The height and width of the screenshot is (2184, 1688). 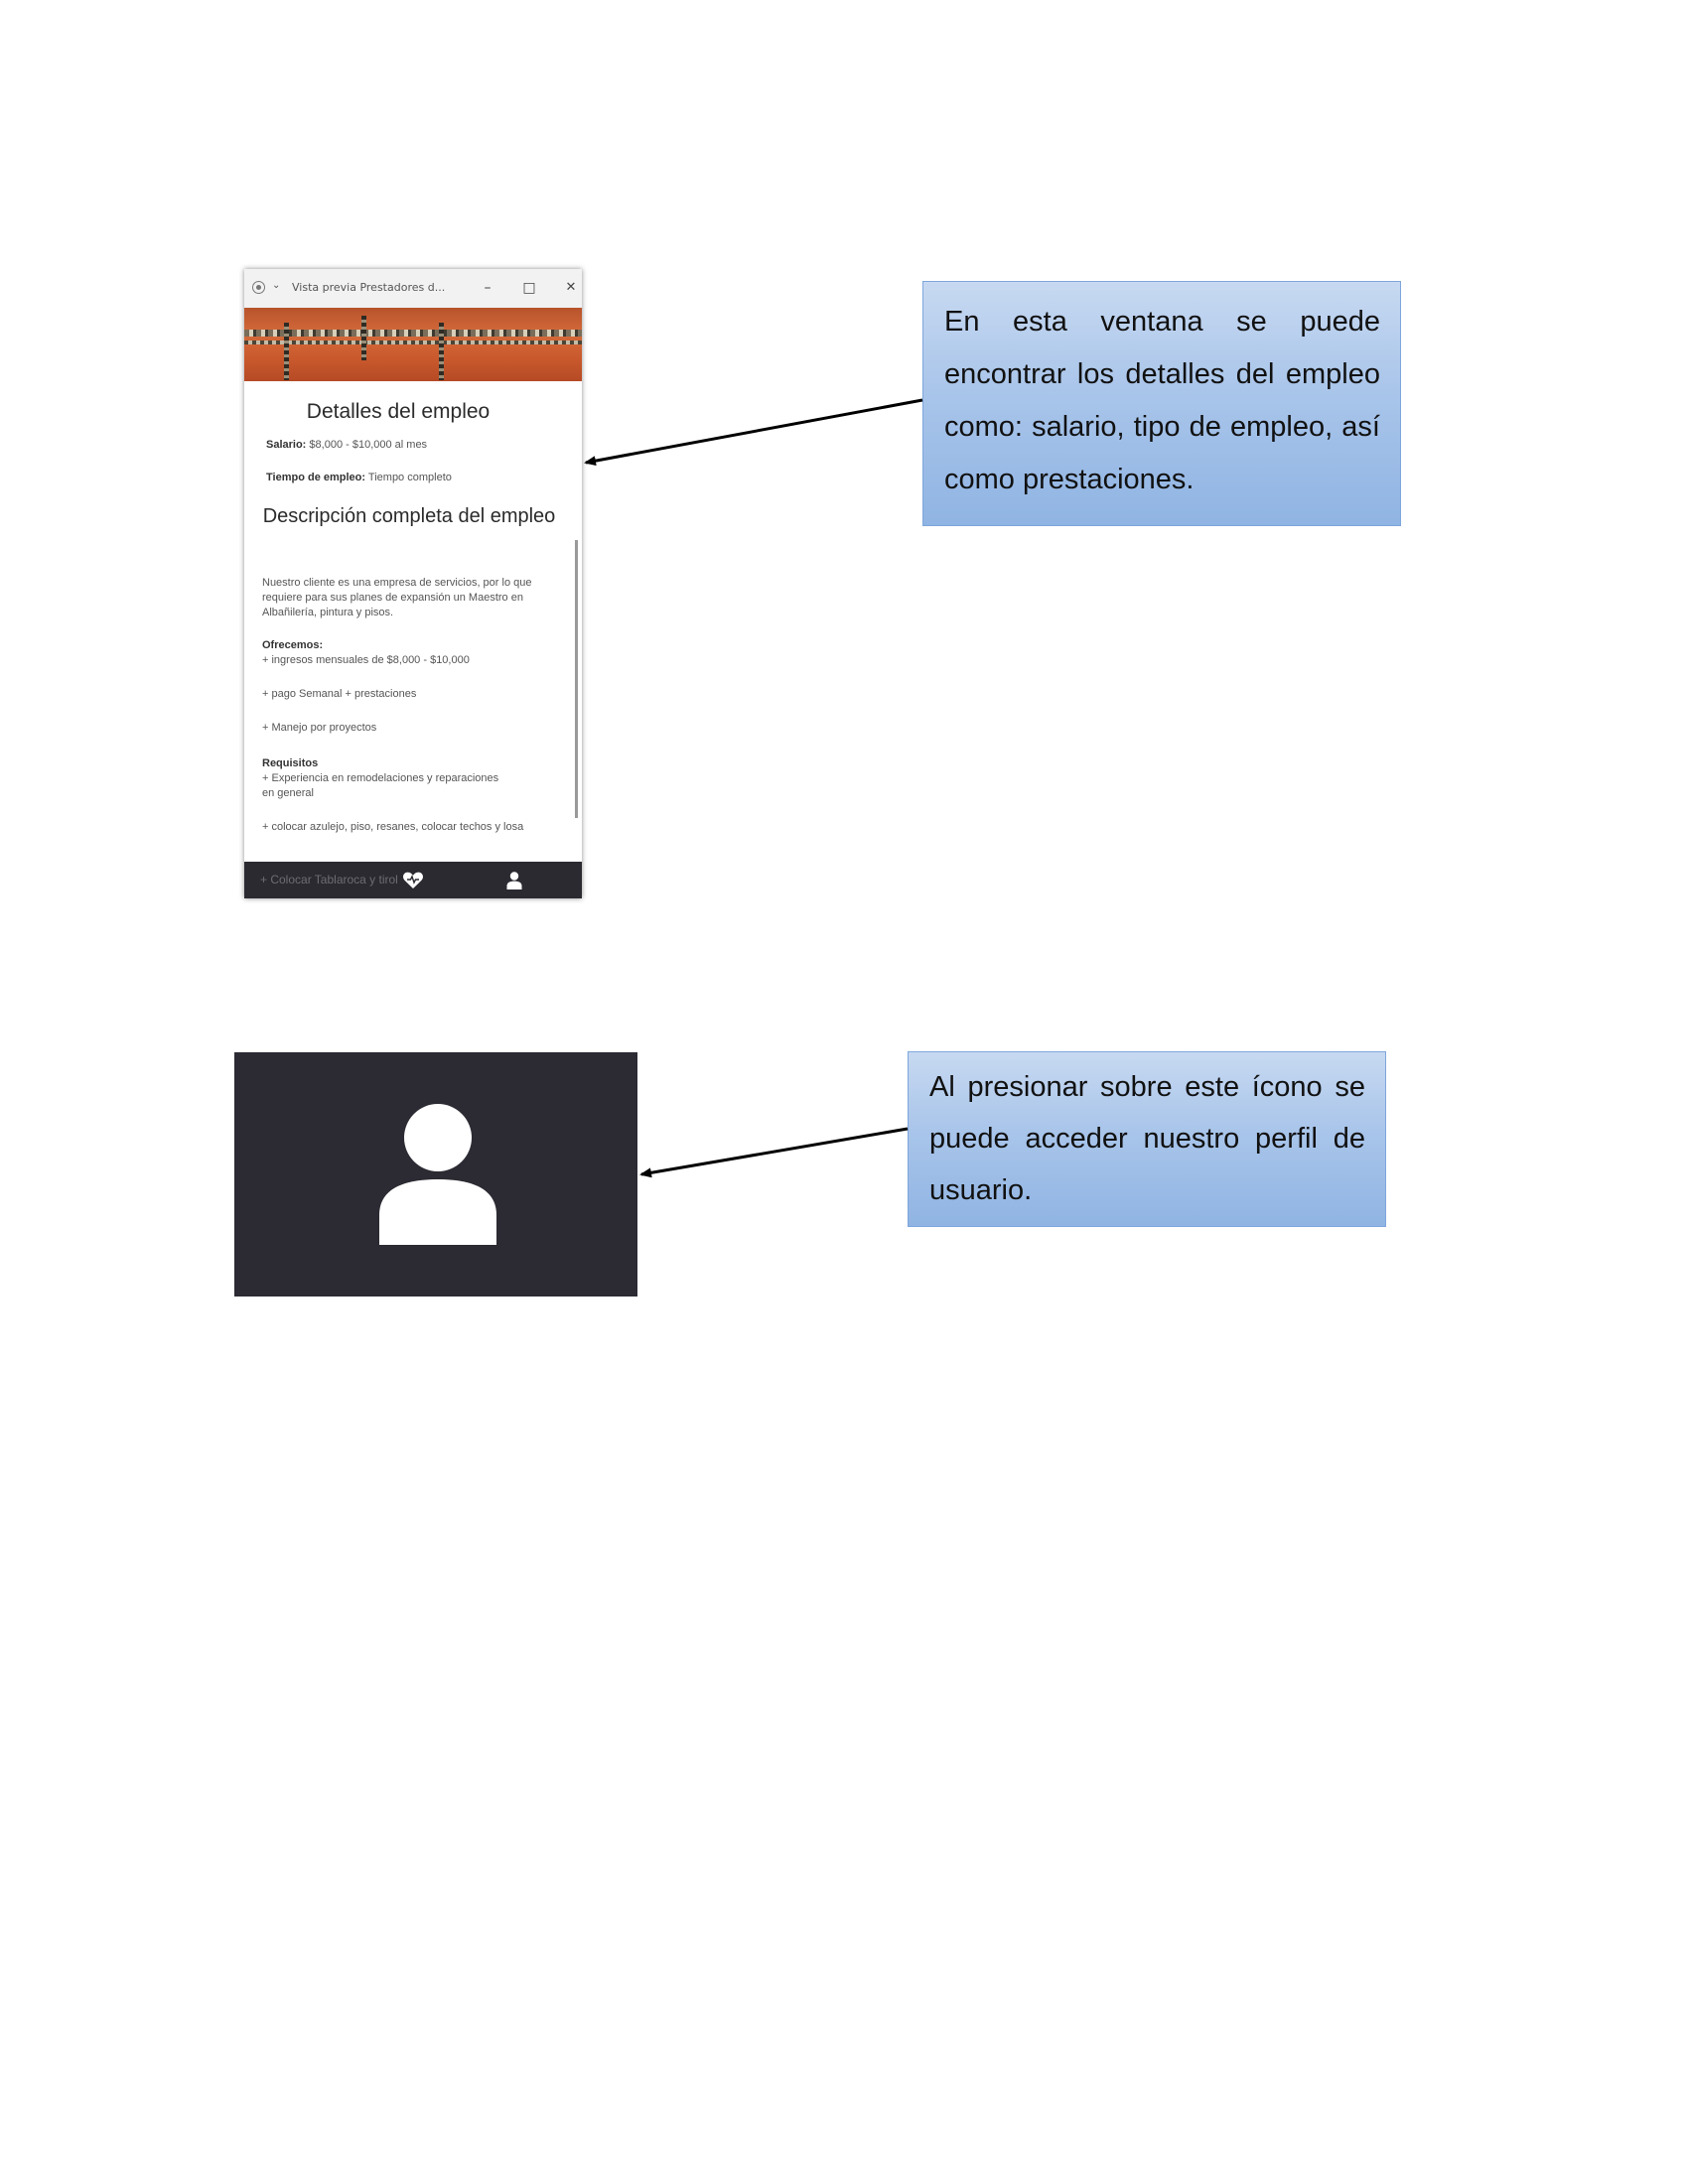 I want to click on employment-type-label: Tiempo de empleo:, so click(x=316, y=477).